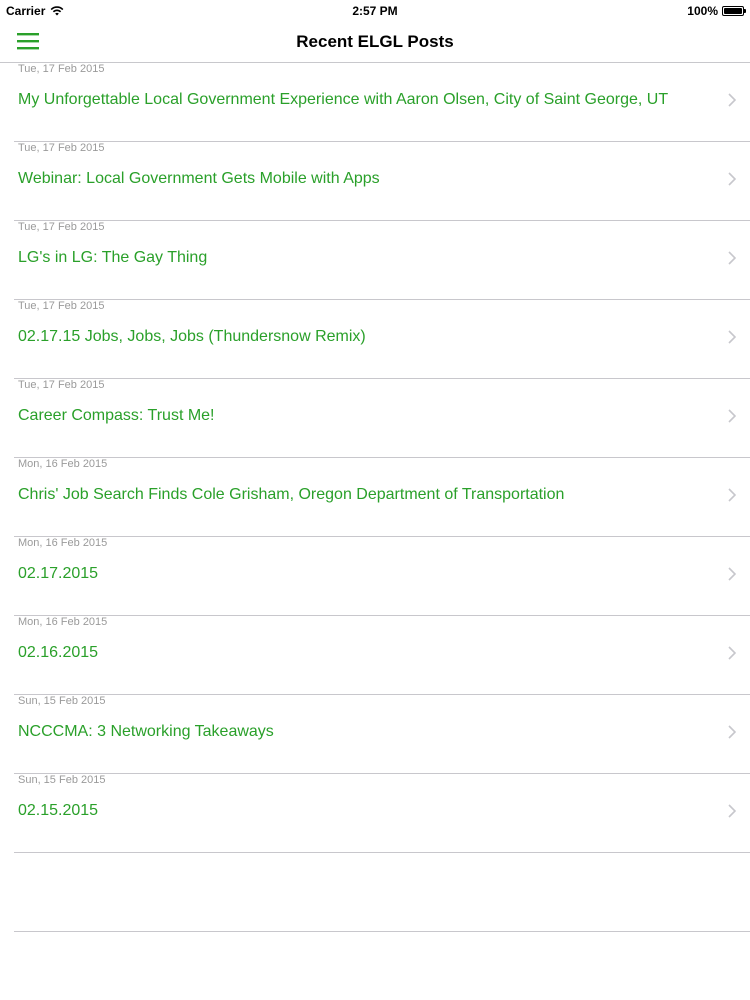 The image size is (750, 1000). What do you see at coordinates (58, 810) in the screenshot?
I see `post-title: 02.15.2015` at bounding box center [58, 810].